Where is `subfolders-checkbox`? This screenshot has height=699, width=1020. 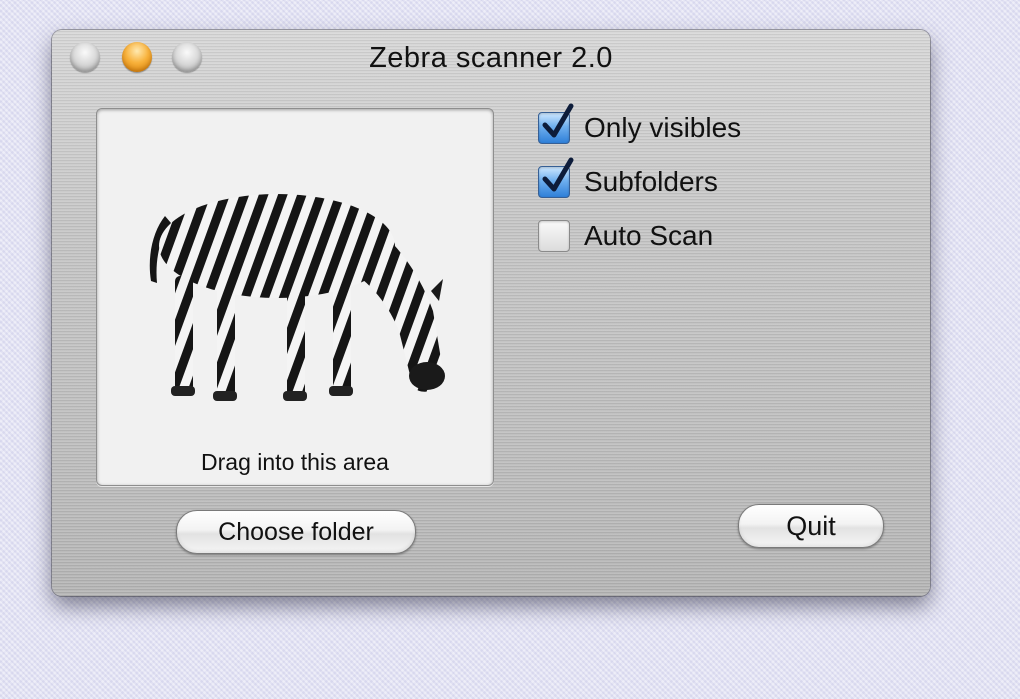
subfolders-checkbox is located at coordinates (556, 177).